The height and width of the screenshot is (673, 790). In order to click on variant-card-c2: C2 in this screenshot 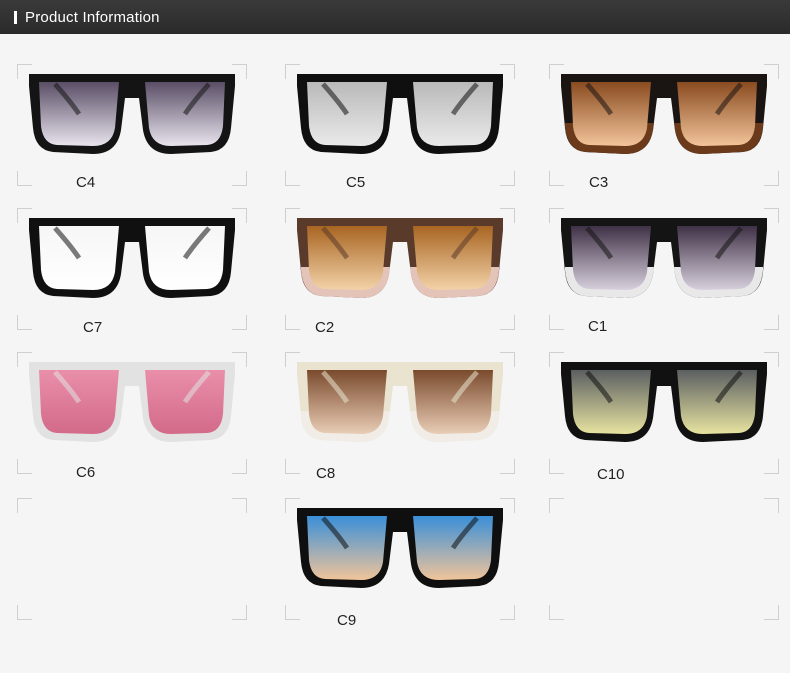, I will do `click(400, 272)`.